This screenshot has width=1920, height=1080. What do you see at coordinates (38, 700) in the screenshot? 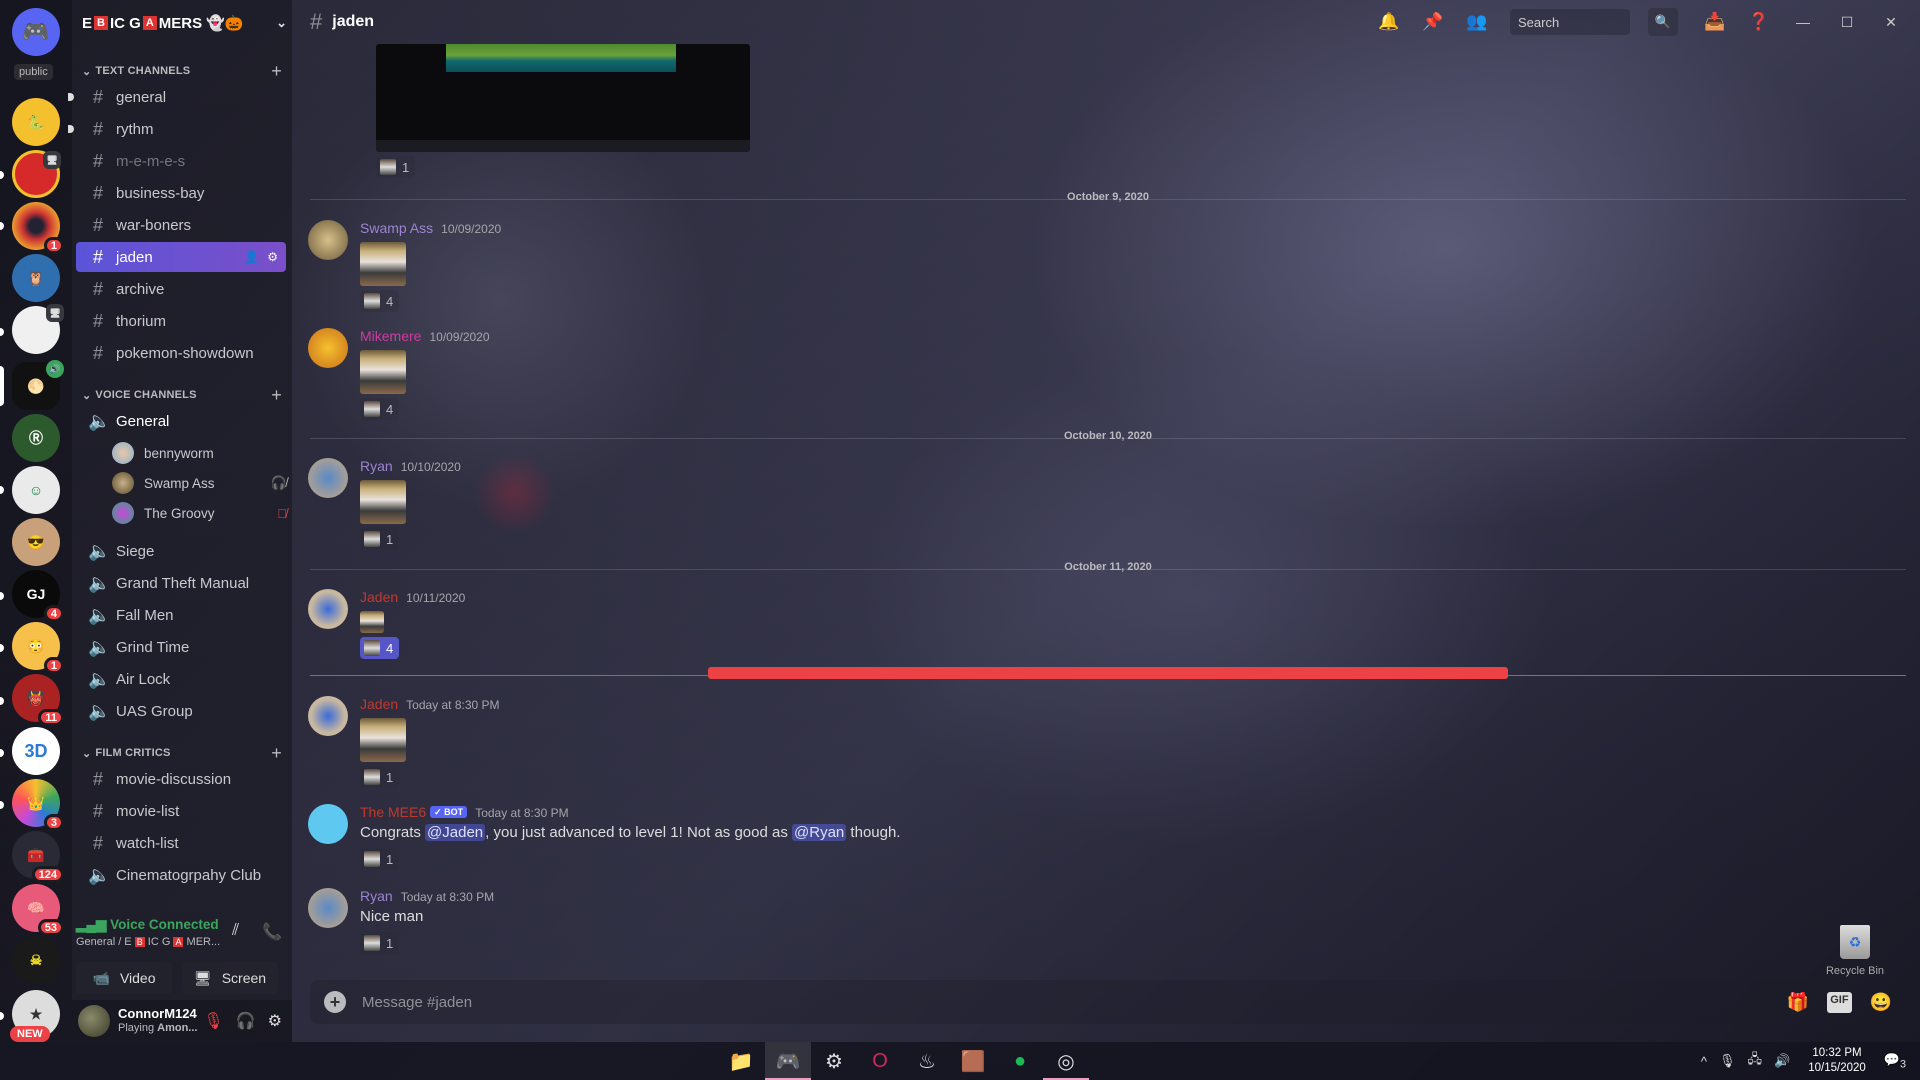
I see `server-red-face: 👹 11` at bounding box center [38, 700].